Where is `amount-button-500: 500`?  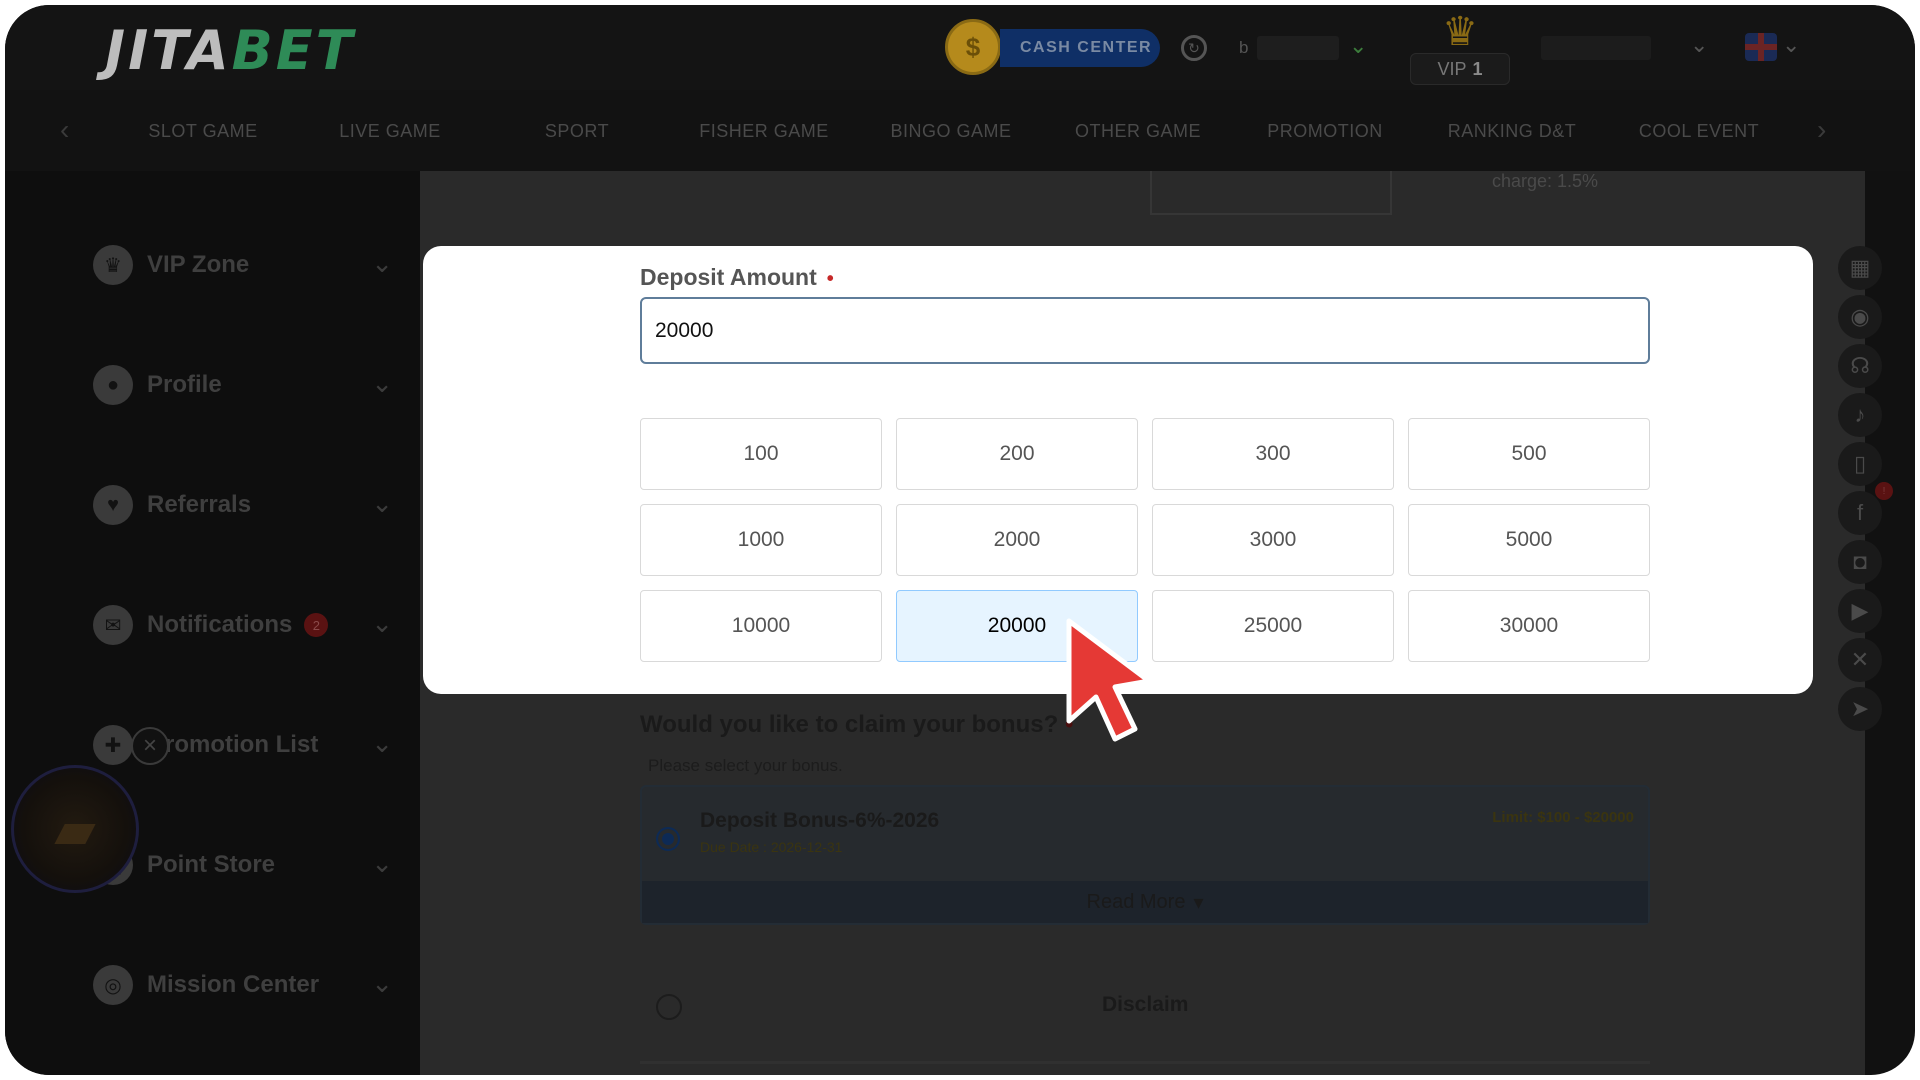
amount-button-500: 500 is located at coordinates (1529, 454).